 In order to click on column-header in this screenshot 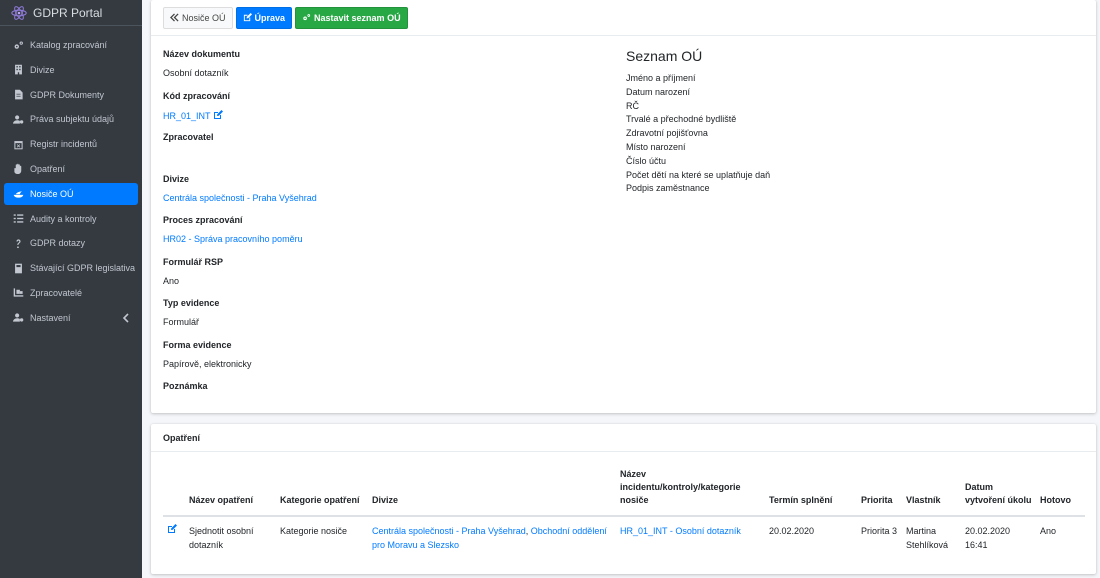, I will do `click(174, 492)`.